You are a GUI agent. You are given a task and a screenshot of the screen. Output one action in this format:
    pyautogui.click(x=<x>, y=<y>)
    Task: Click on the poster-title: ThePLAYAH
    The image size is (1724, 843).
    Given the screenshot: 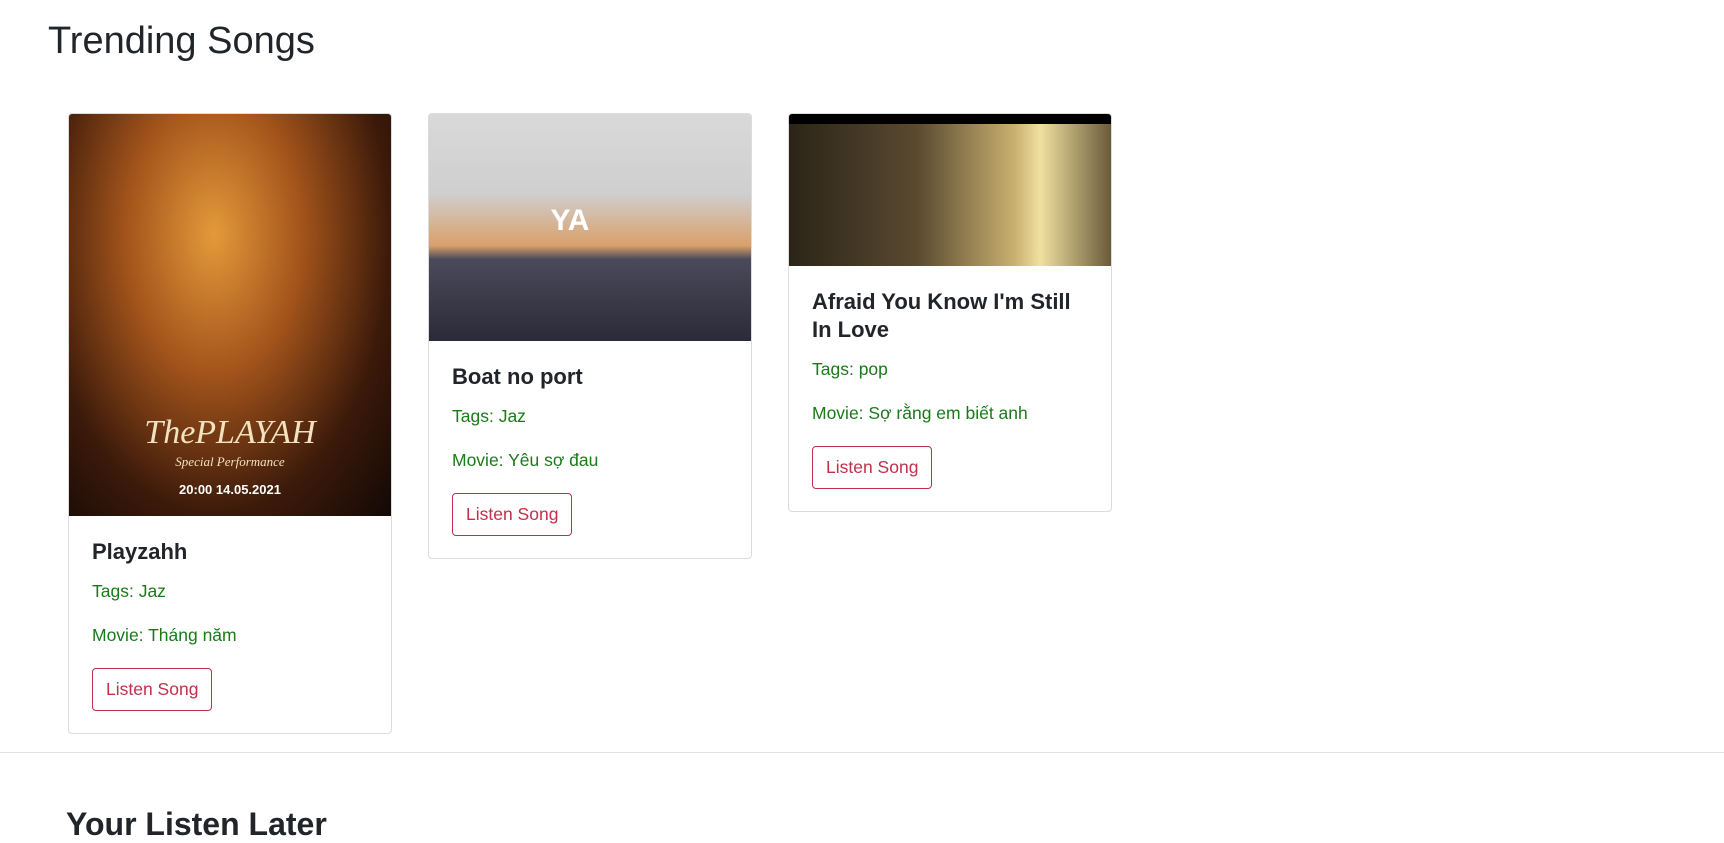 What is the action you would take?
    pyautogui.click(x=230, y=432)
    